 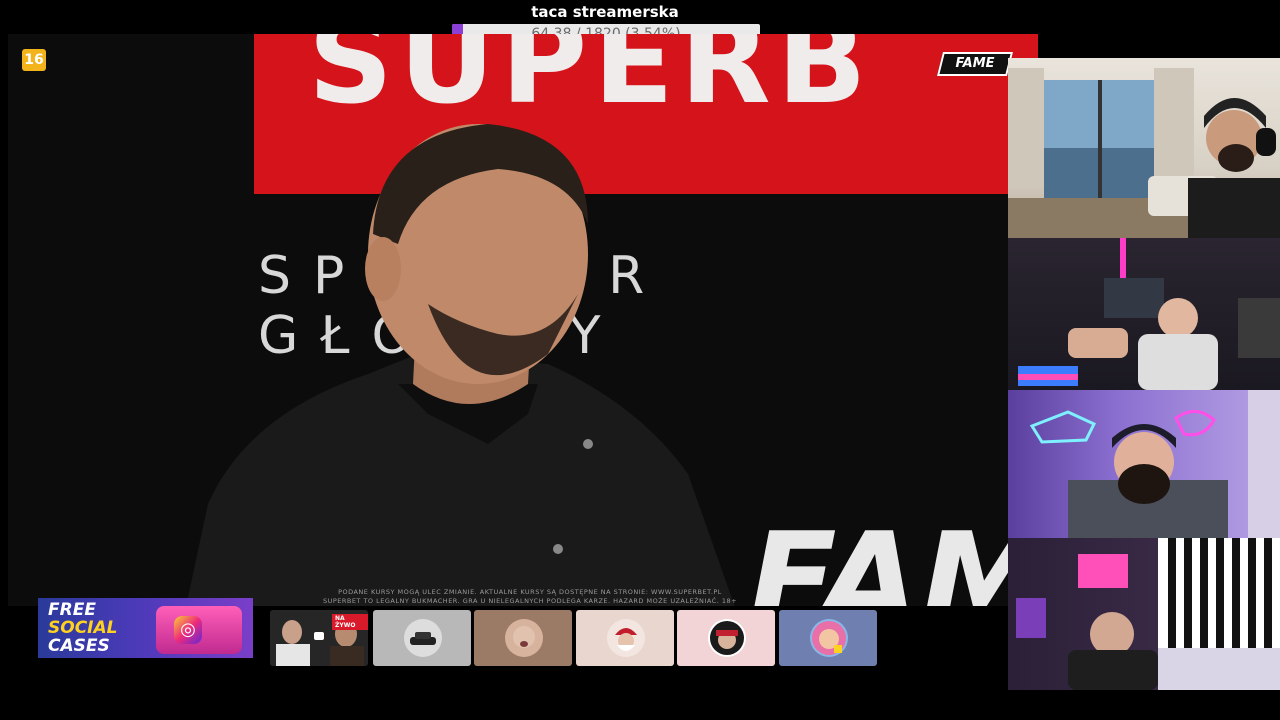 What do you see at coordinates (79, 646) in the screenshot?
I see `promo-line-3: CASES` at bounding box center [79, 646].